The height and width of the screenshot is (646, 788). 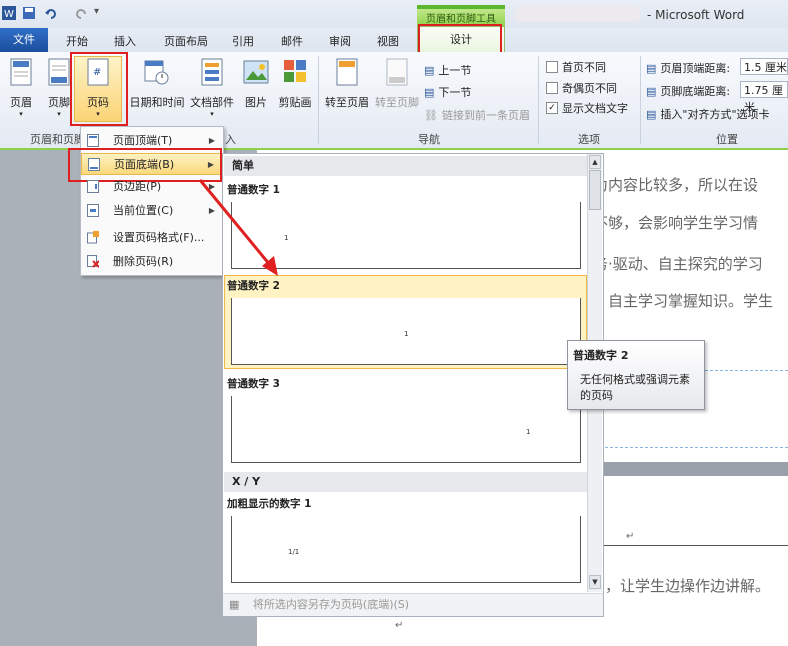 I want to click on annotation-arrow, so click(x=238, y=227).